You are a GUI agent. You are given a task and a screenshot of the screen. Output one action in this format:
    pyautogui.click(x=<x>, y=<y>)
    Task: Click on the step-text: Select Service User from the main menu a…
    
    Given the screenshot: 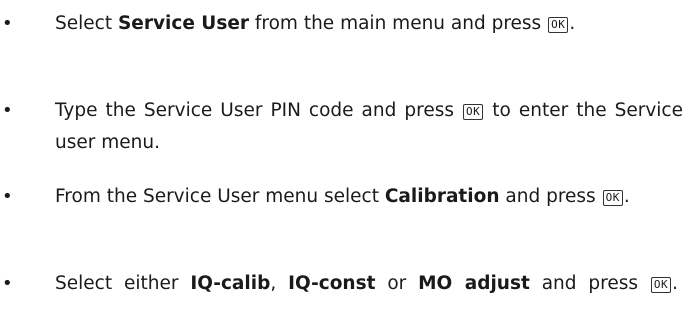 What is the action you would take?
    pyautogui.click(x=315, y=23)
    